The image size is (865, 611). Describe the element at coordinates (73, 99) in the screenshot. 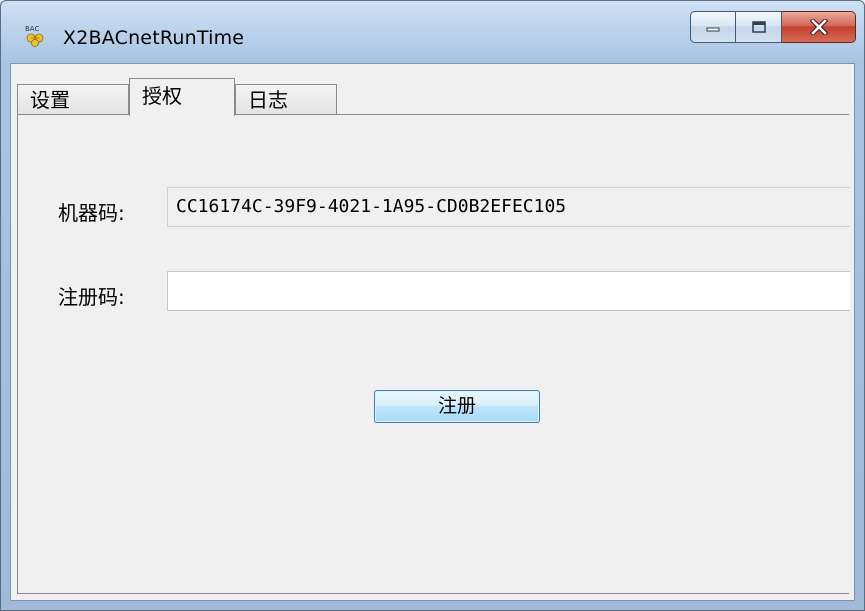

I see `tab-settings: 设置` at that location.